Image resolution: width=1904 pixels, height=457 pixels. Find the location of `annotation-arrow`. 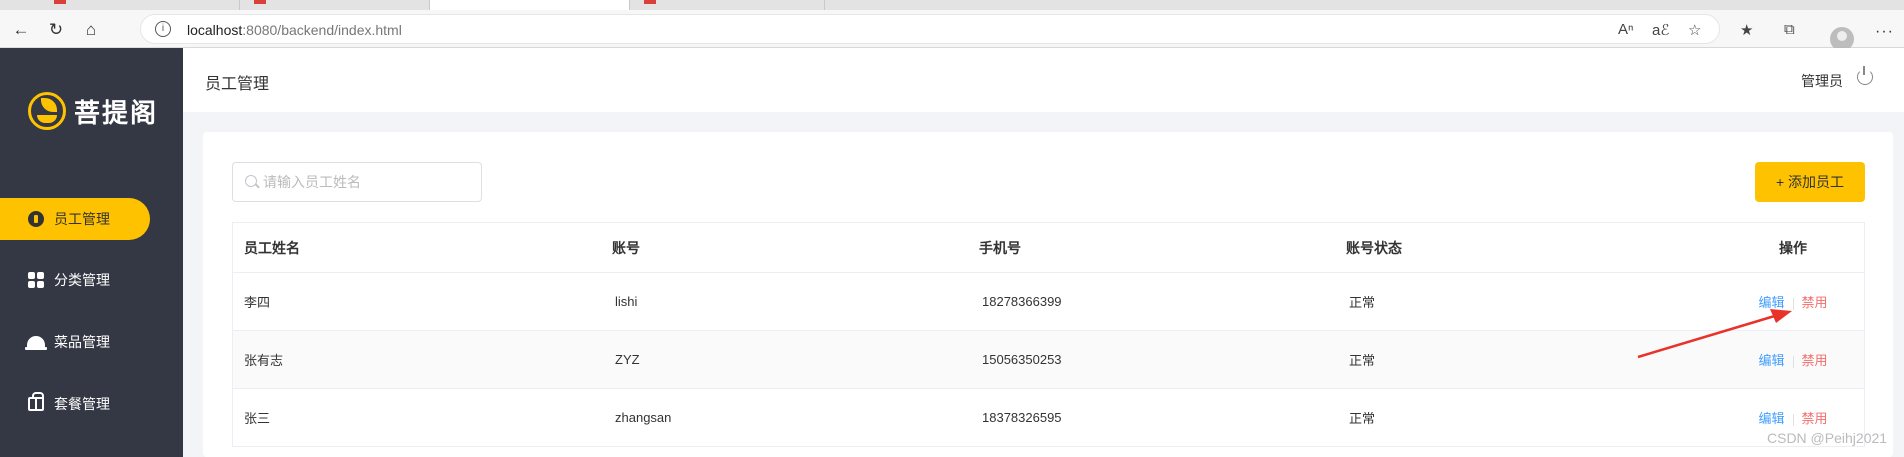

annotation-arrow is located at coordinates (1714, 334).